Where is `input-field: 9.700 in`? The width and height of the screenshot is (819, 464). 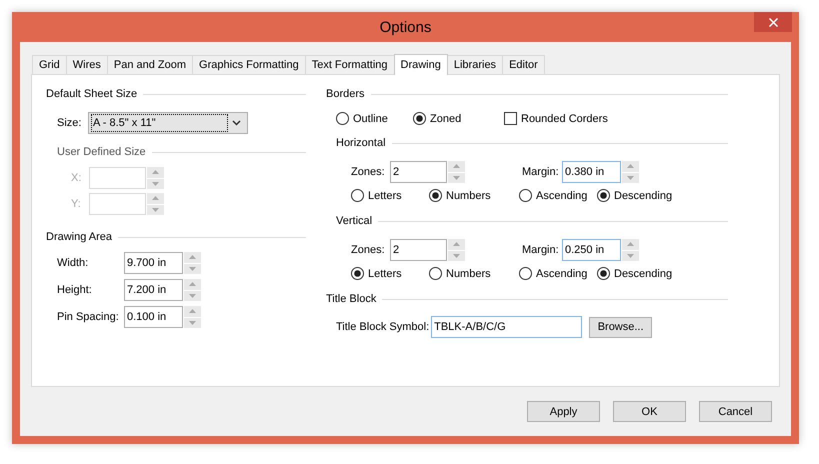
input-field: 9.700 in is located at coordinates (153, 263).